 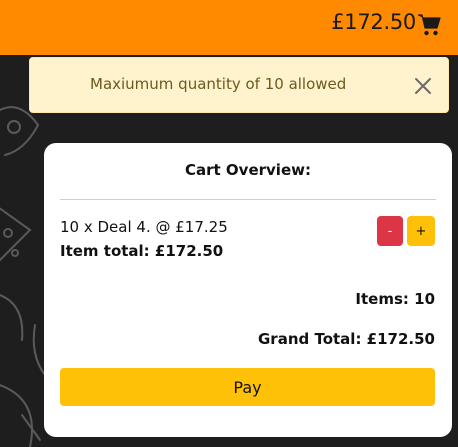 I want to click on shopping-cart-icon, so click(x=429, y=25).